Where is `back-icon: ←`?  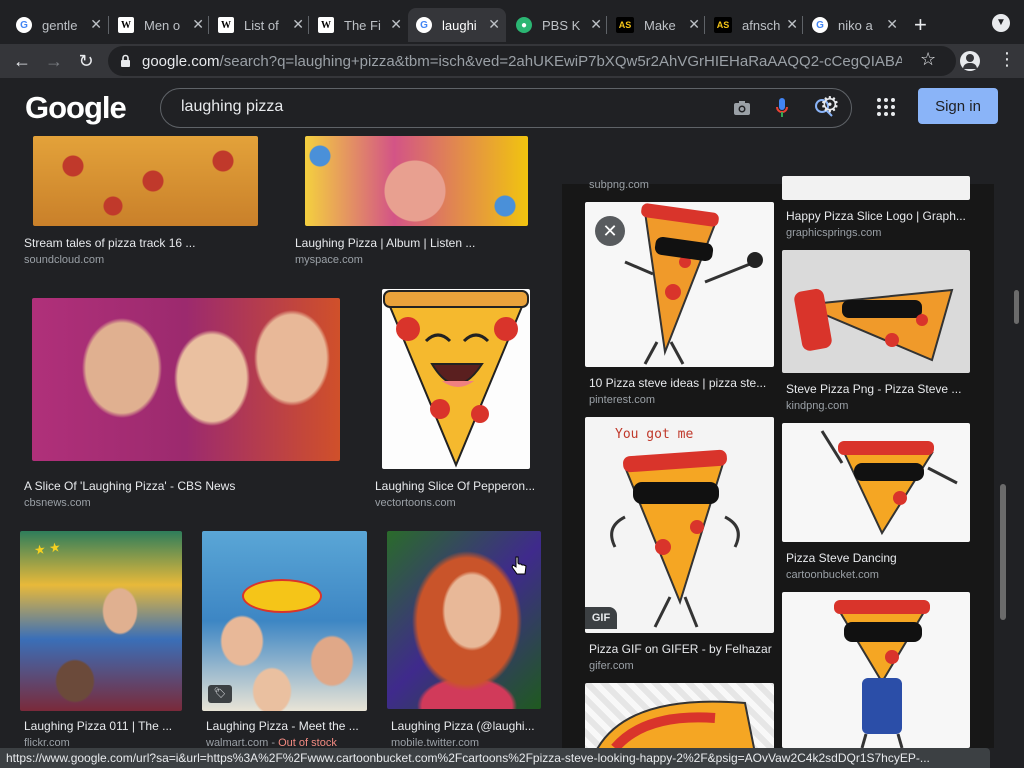
back-icon: ← is located at coordinates (22, 61).